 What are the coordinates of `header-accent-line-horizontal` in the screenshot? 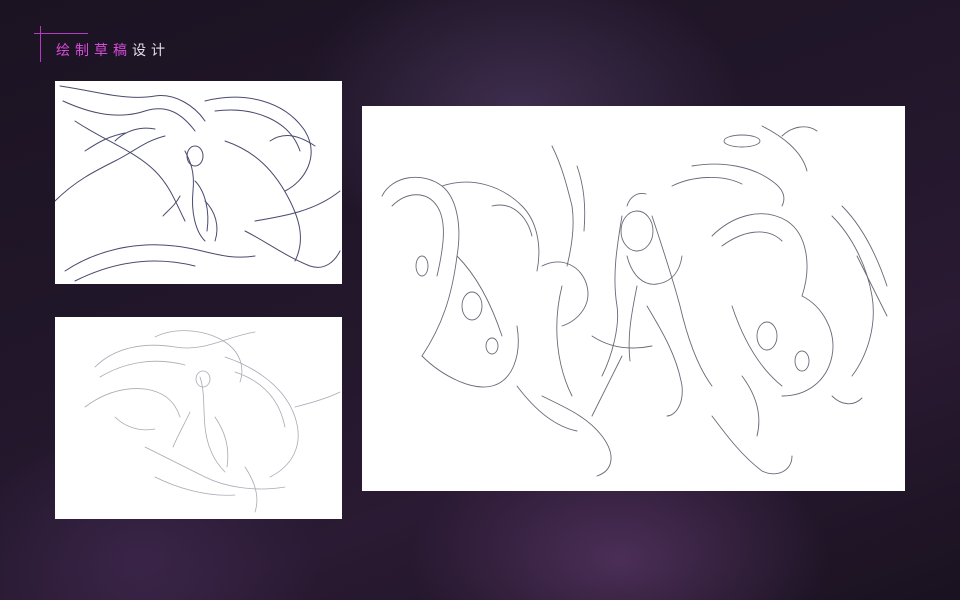 It's located at (61, 33).